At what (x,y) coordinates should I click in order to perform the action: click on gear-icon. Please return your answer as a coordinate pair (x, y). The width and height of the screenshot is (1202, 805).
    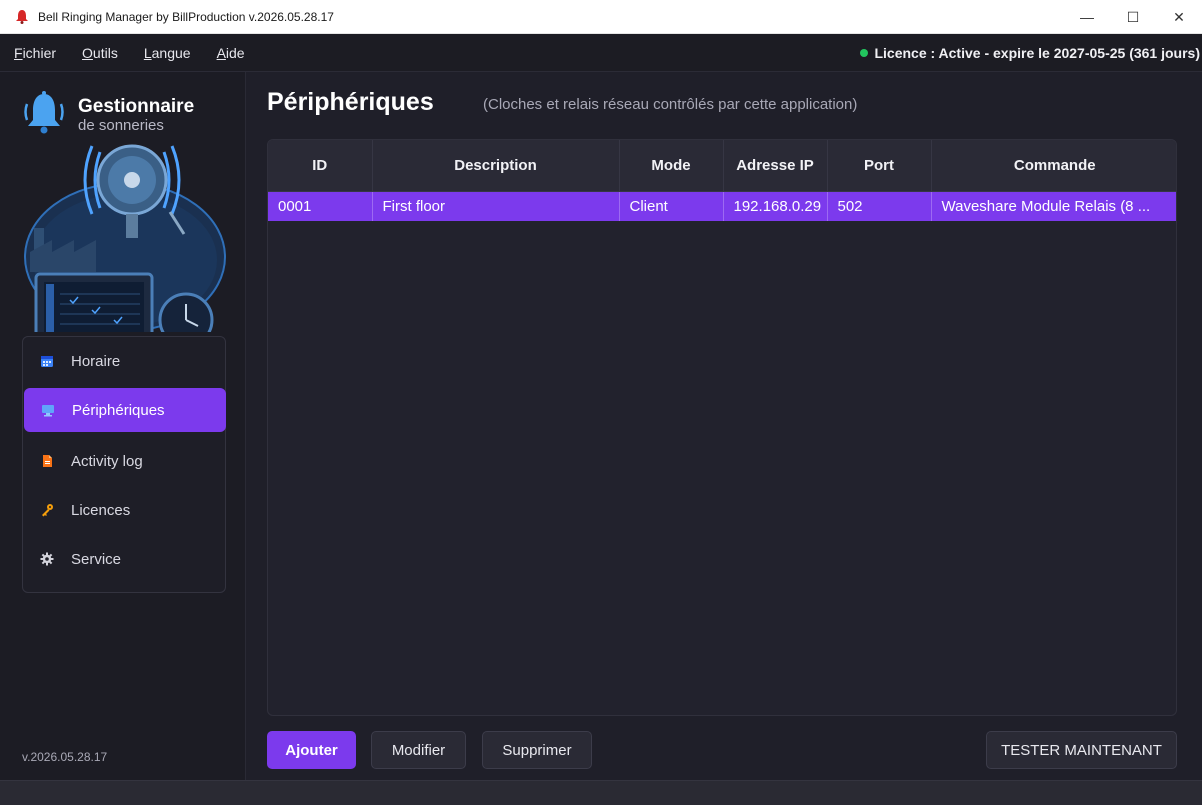
    Looking at the image, I should click on (47, 559).